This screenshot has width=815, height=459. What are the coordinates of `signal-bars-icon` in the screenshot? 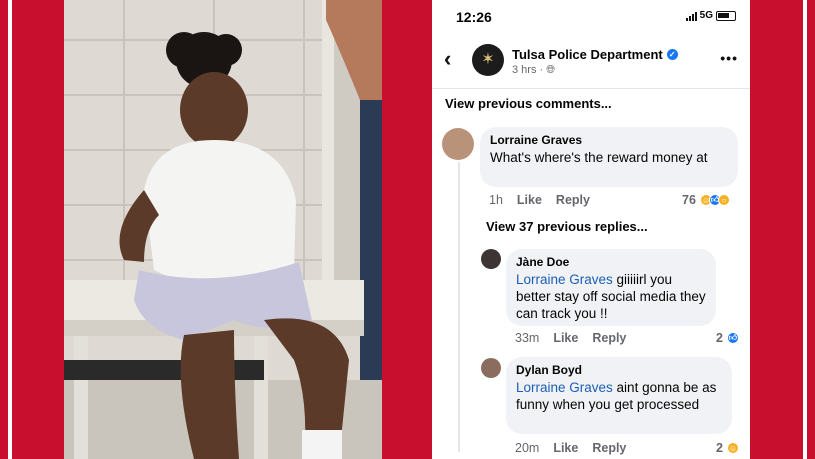 It's located at (691, 16).